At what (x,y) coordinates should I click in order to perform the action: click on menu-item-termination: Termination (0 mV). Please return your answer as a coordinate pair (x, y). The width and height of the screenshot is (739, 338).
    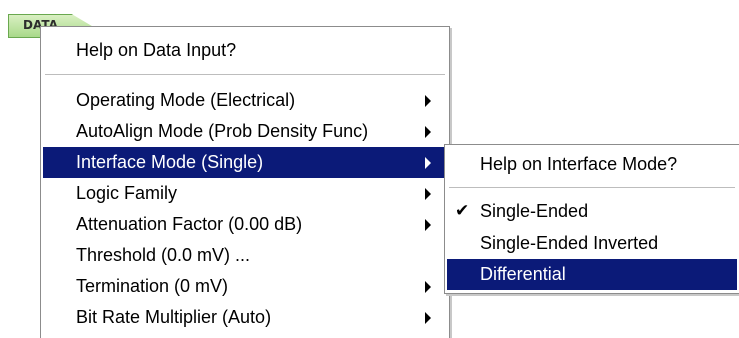
    Looking at the image, I should click on (245, 286).